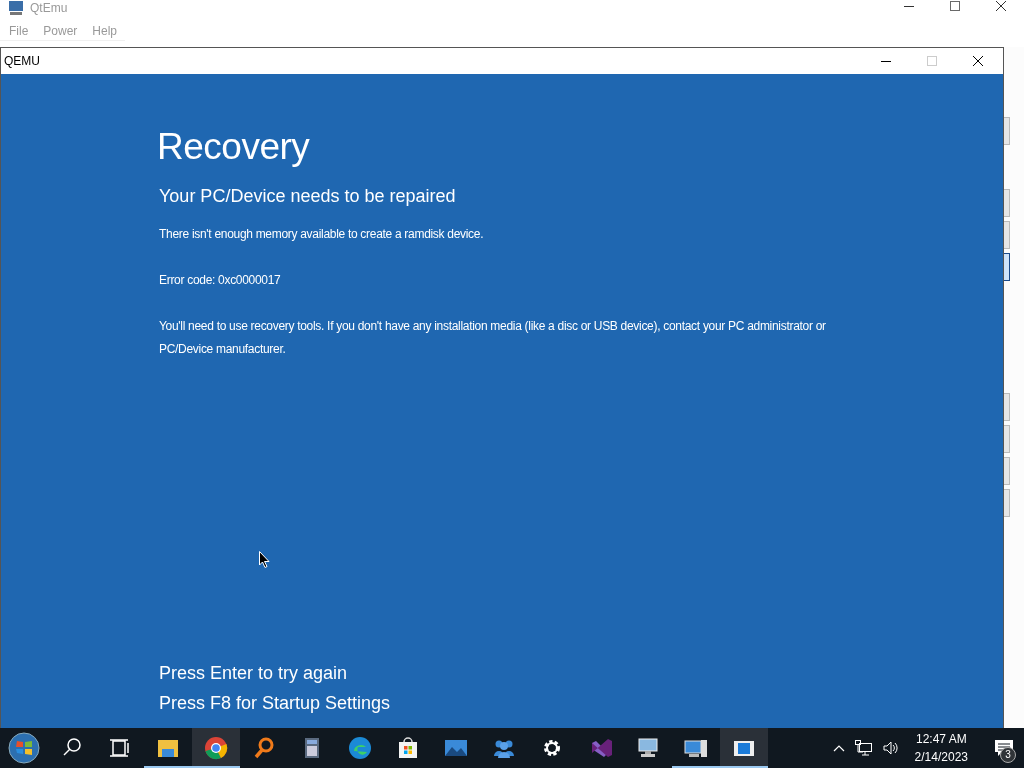 This screenshot has width=1024, height=768. I want to click on window-title: QEMU, so click(22, 61).